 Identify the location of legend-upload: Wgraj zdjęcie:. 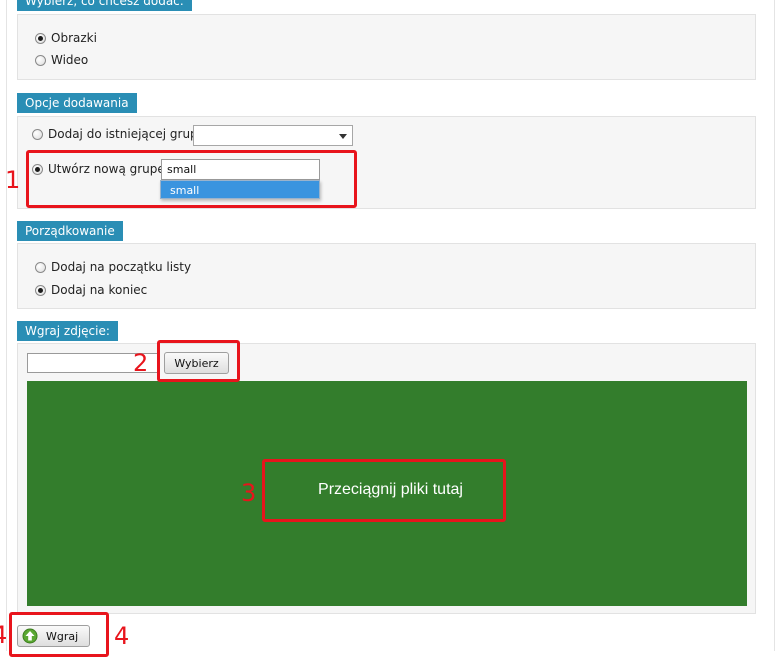
(67, 331).